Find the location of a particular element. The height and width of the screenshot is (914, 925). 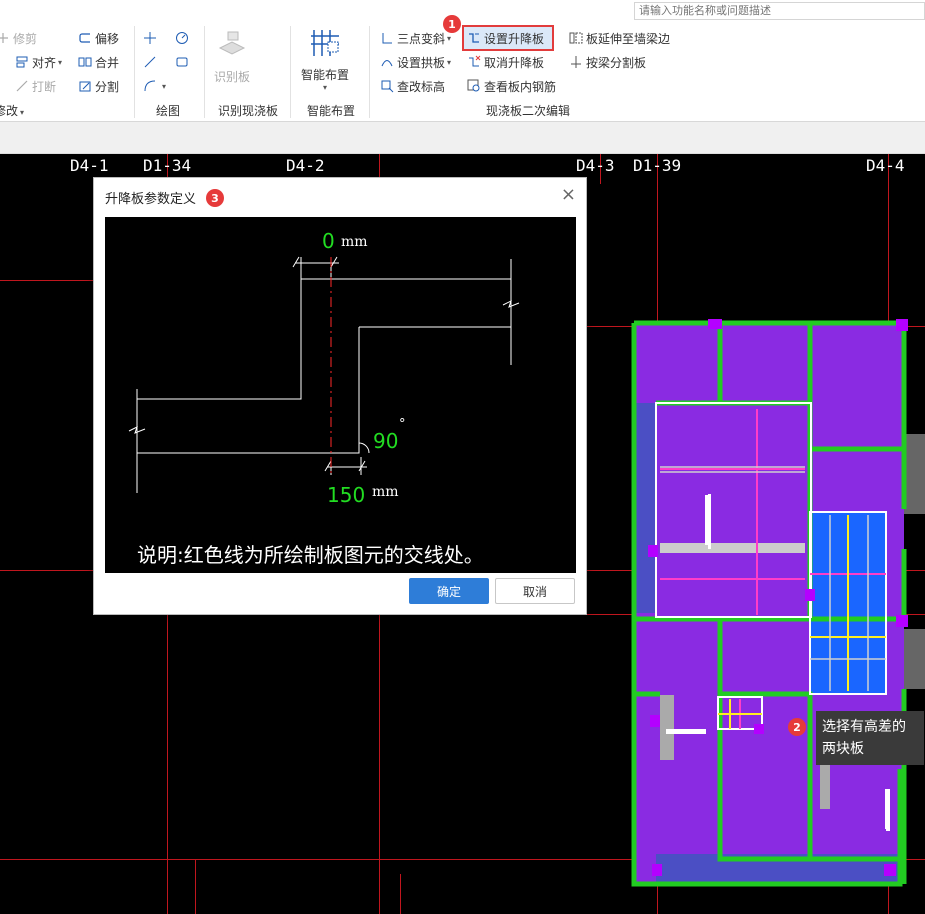

line-icon is located at coordinates (150, 62).